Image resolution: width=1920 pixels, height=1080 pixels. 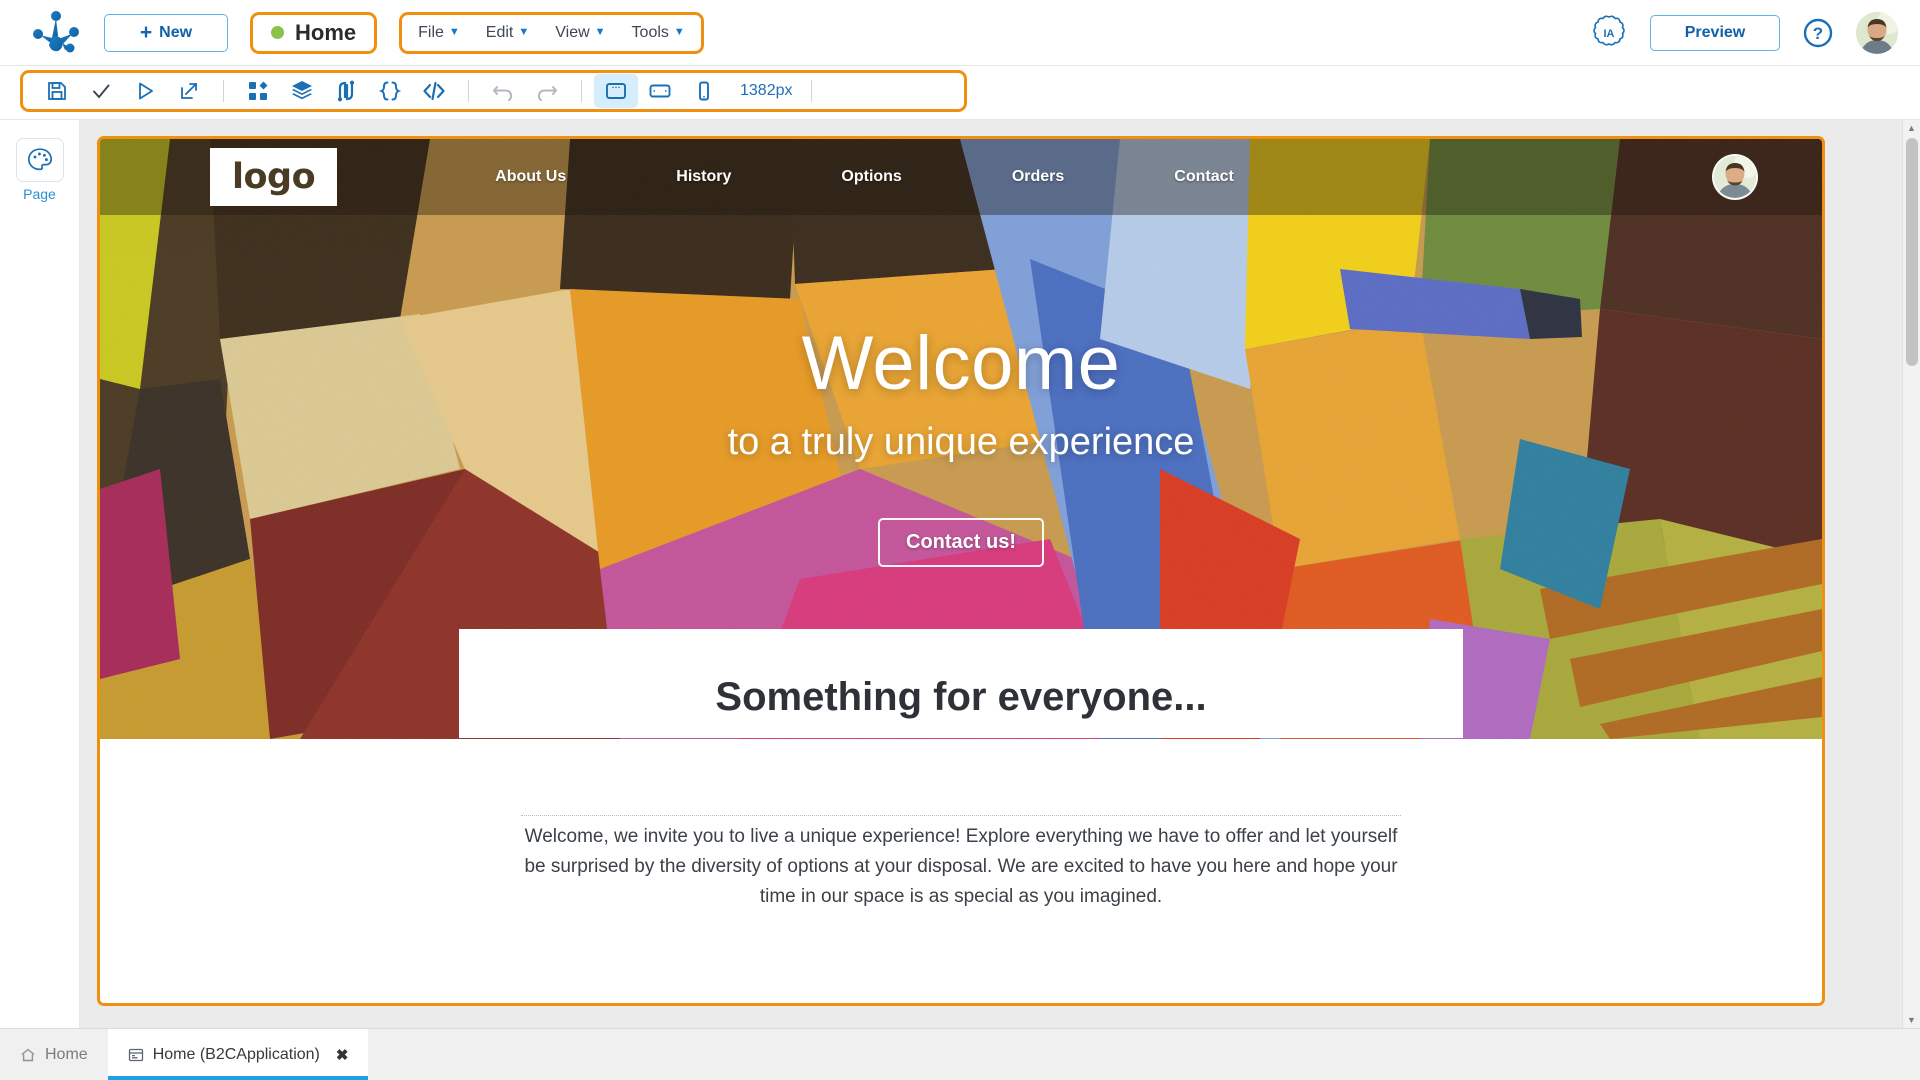 I want to click on menu-tools-label: Tools, so click(x=650, y=32).